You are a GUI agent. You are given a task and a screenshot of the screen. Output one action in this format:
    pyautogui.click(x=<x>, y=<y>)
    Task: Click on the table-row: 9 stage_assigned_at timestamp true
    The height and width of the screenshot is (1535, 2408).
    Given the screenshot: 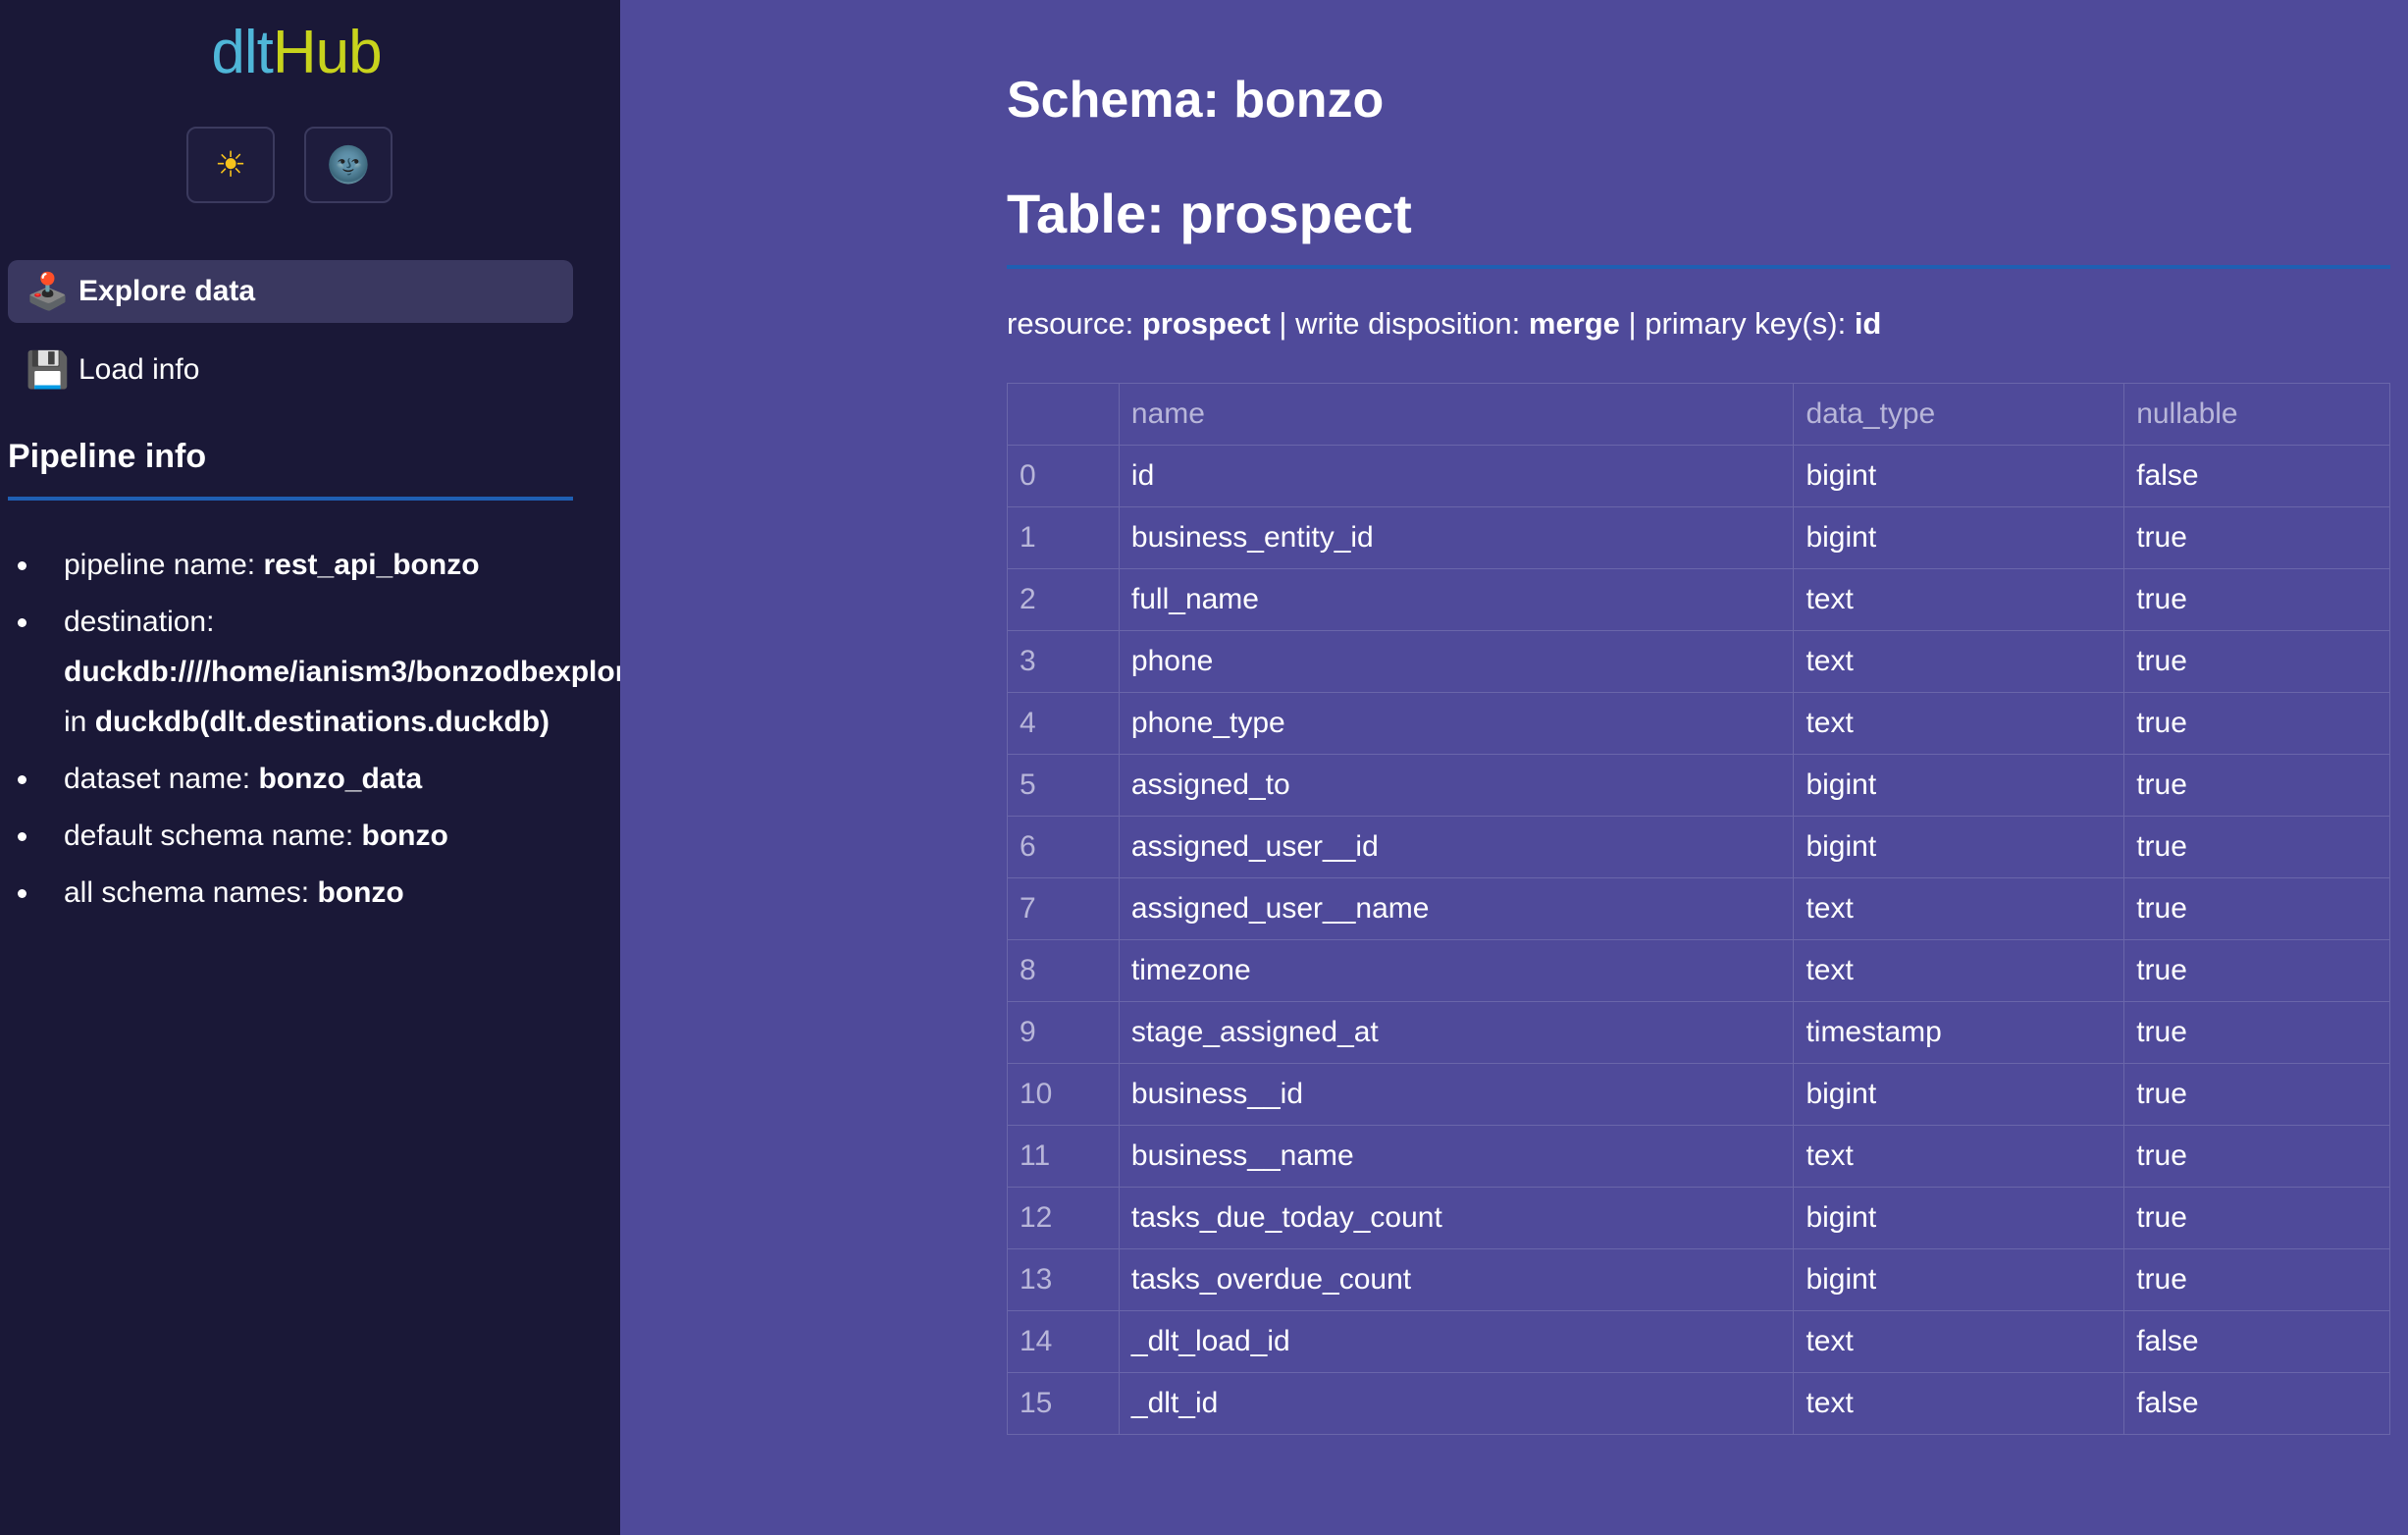 What is the action you would take?
    pyautogui.click(x=1698, y=1032)
    